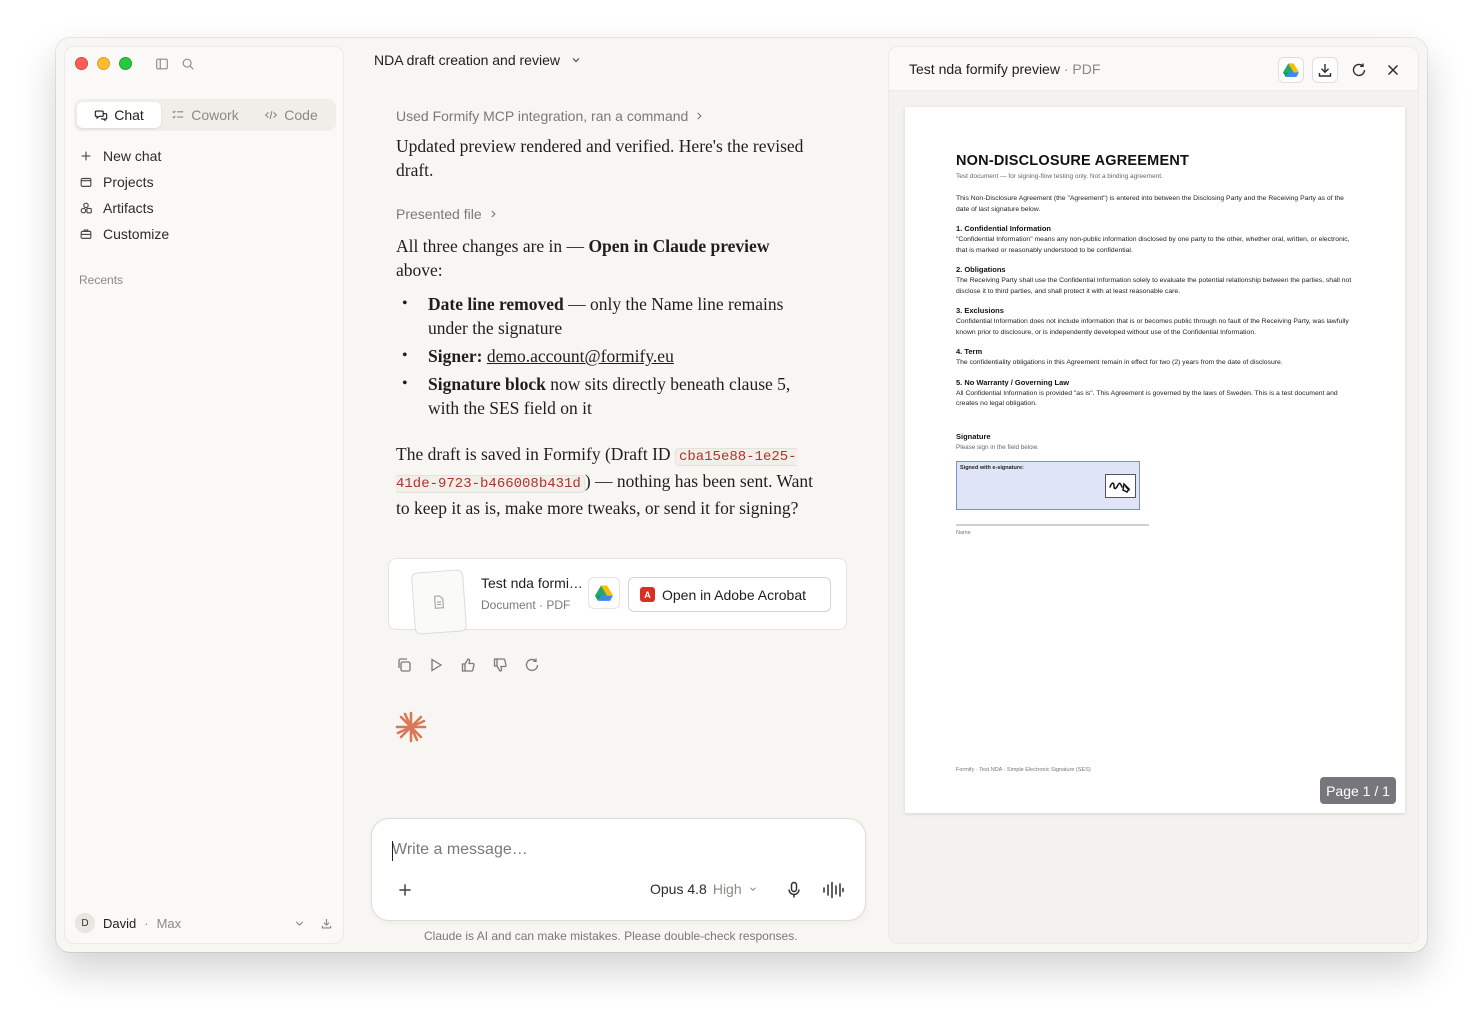 This screenshot has height=1027, width=1483. Describe the element at coordinates (392, 851) in the screenshot. I see `text-caret` at that location.